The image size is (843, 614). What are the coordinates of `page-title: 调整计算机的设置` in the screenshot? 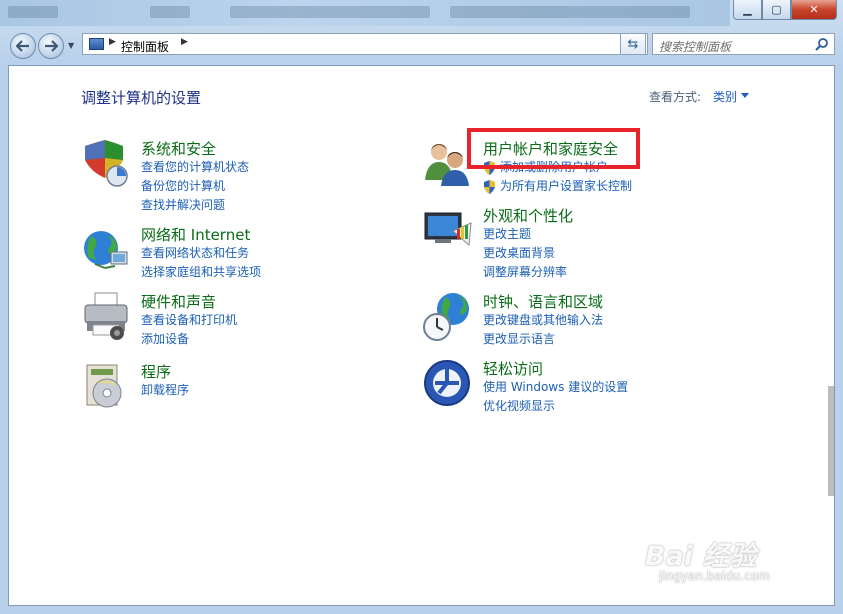 It's located at (141, 98).